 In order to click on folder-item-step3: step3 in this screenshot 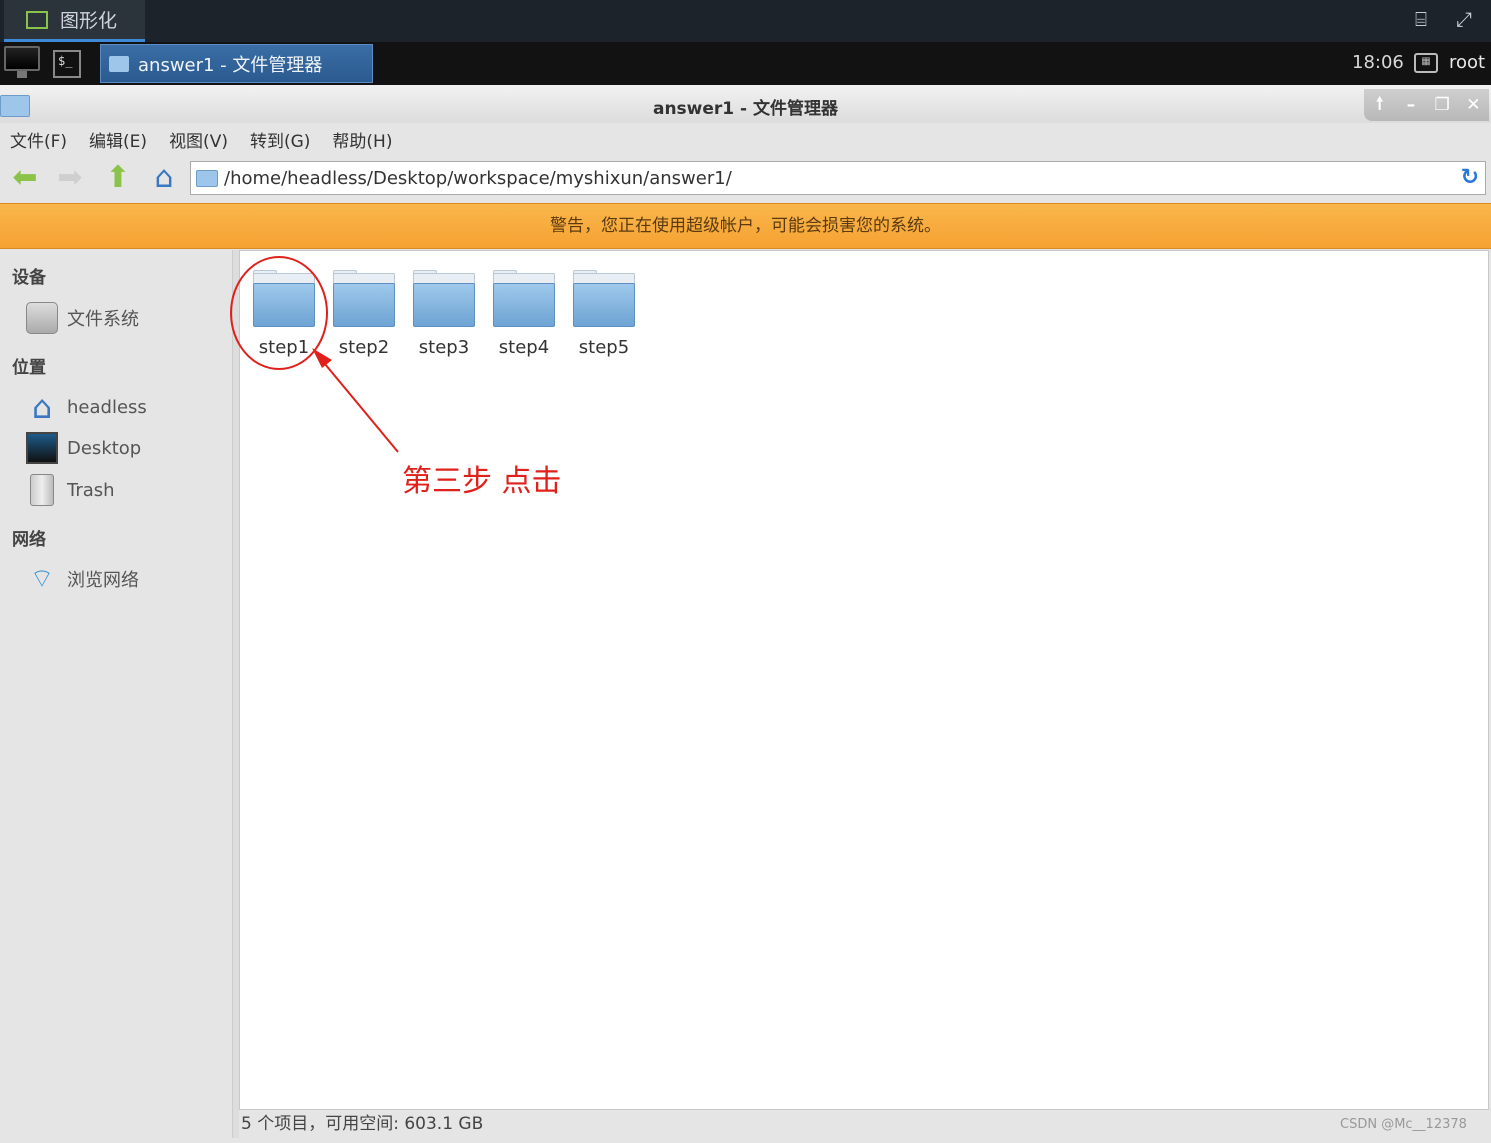, I will do `click(444, 314)`.